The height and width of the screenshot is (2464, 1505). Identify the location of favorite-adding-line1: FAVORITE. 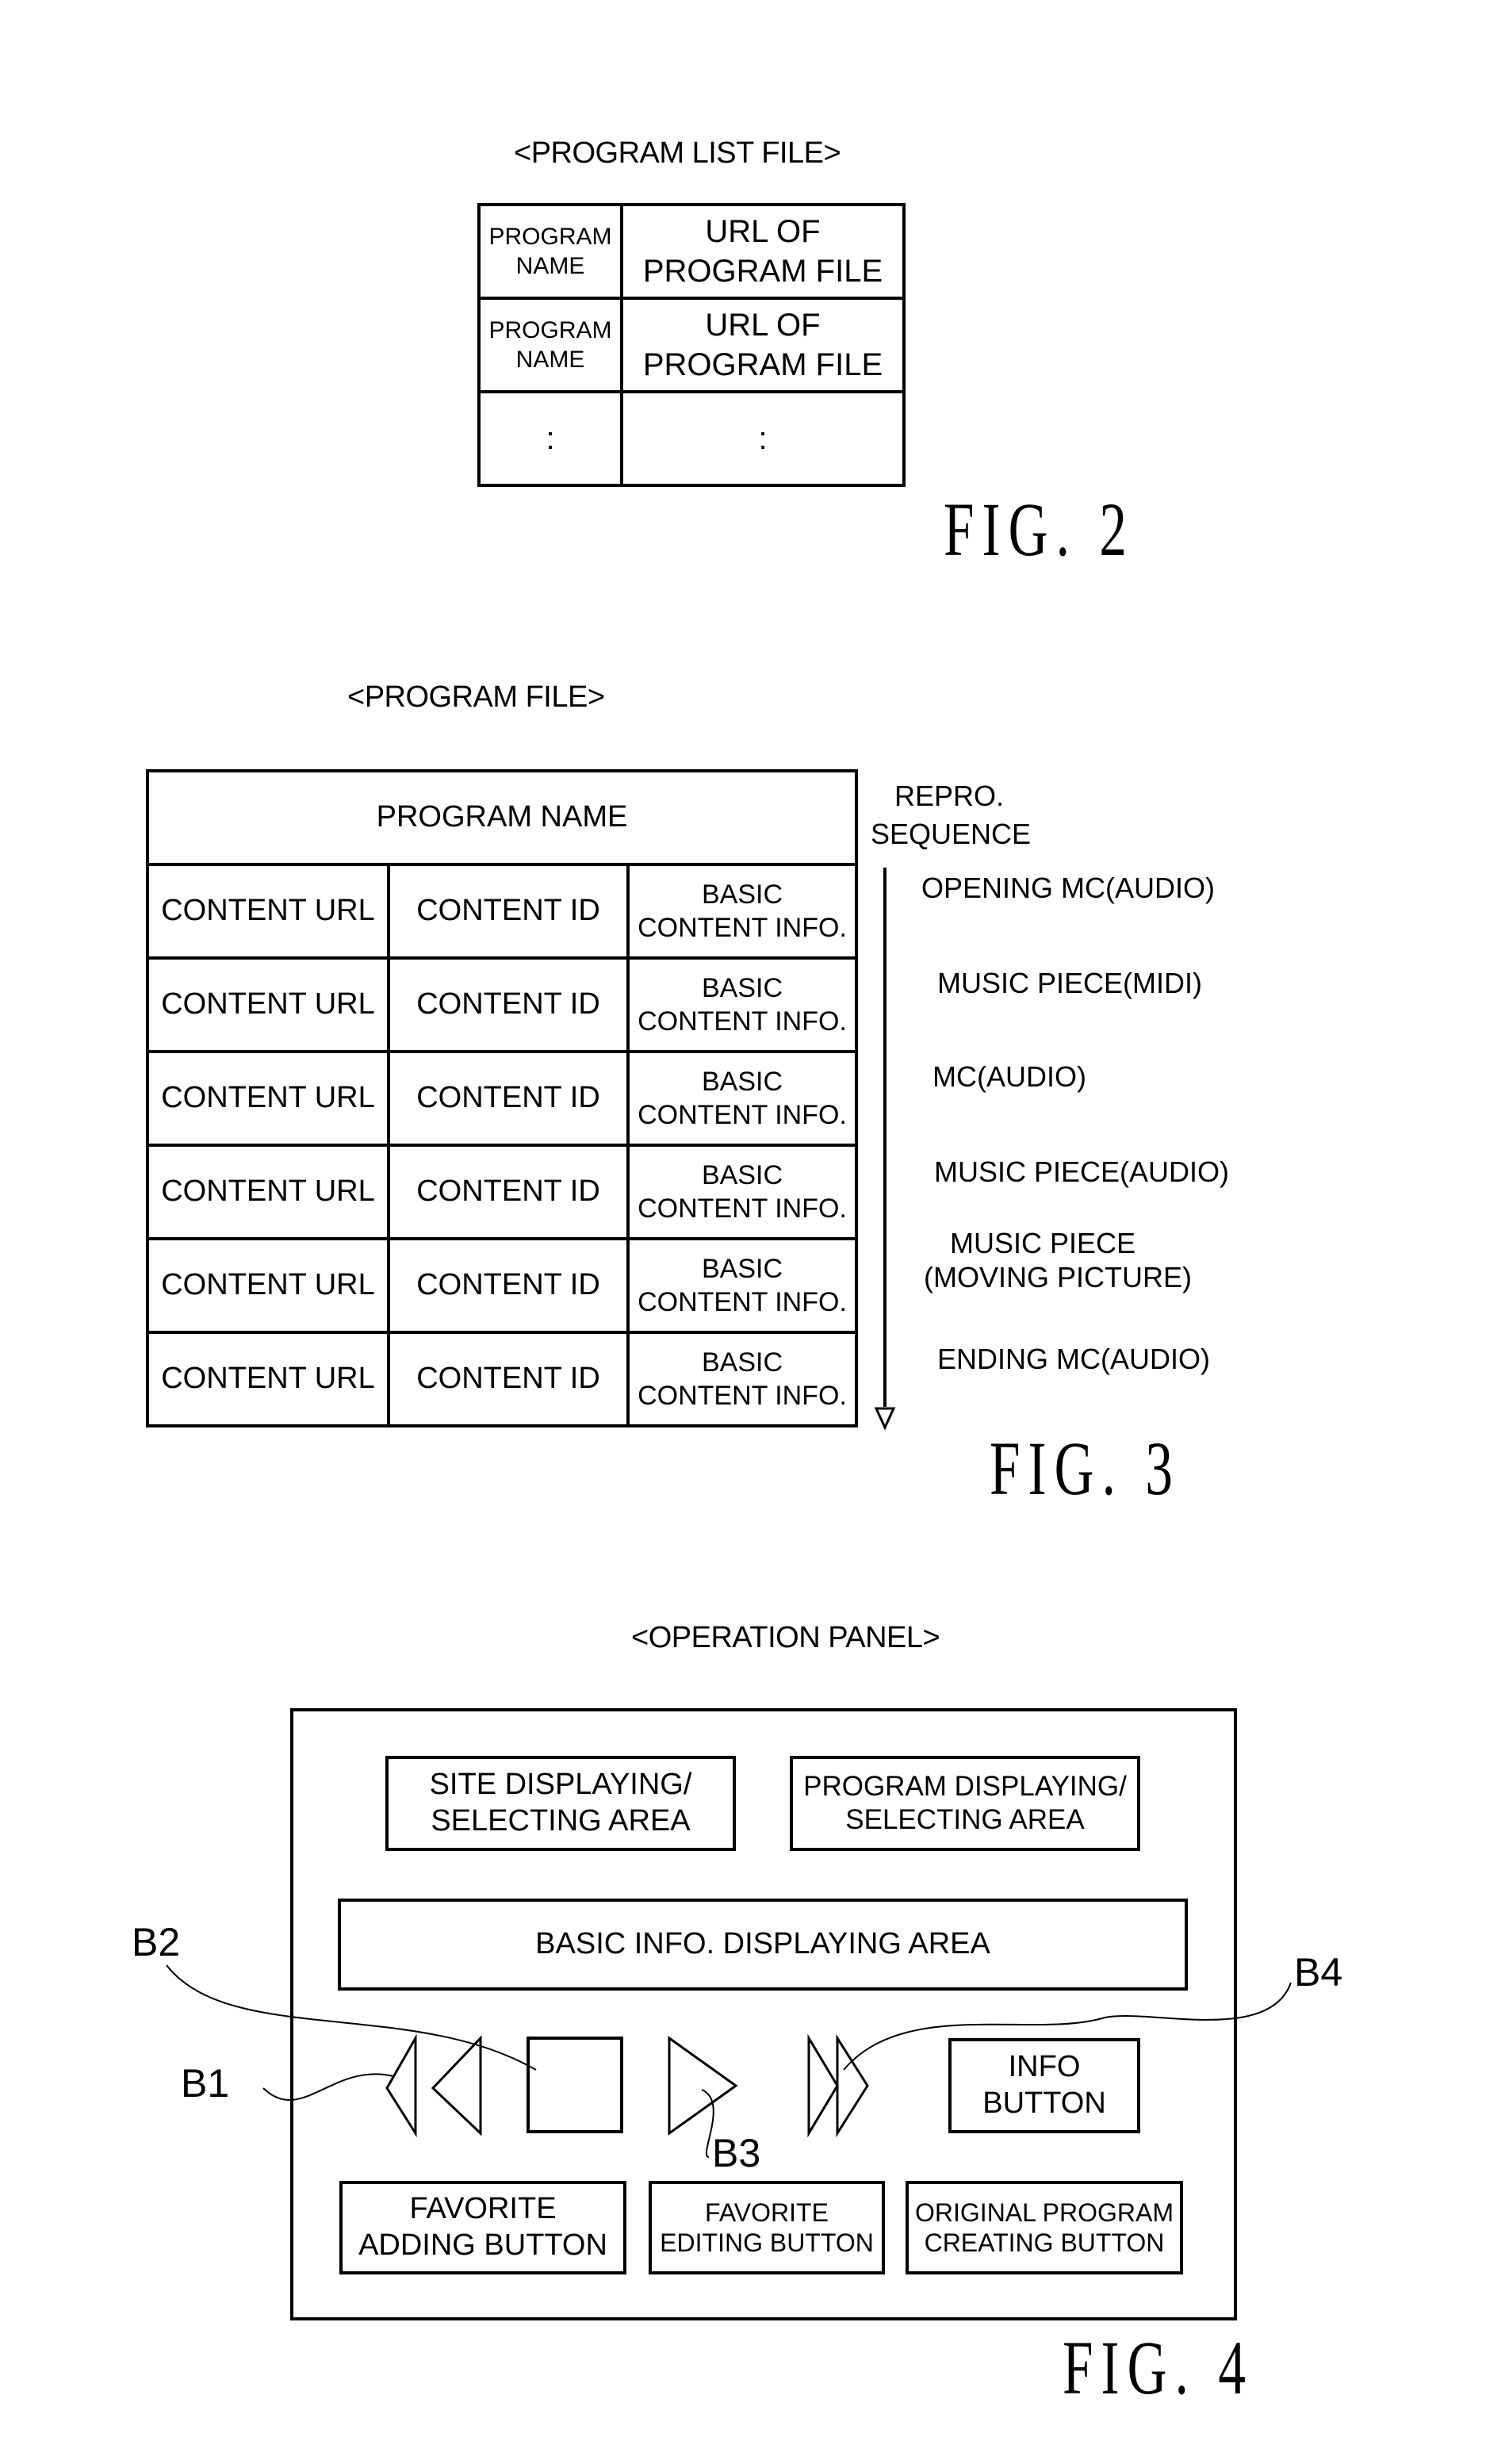
(483, 2209).